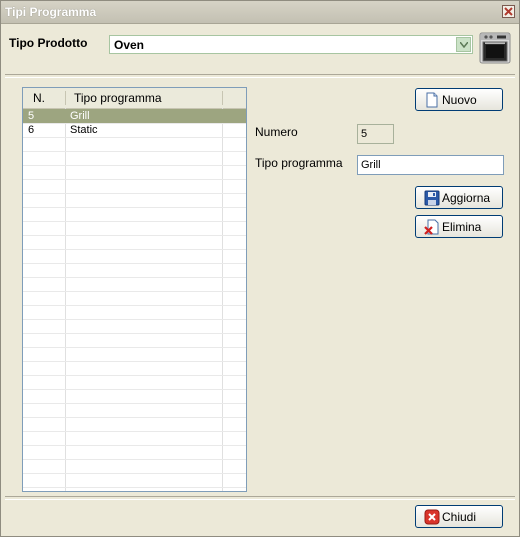 Image resolution: width=520 pixels, height=537 pixels. I want to click on nuovo-label: Nuovo, so click(459, 100).